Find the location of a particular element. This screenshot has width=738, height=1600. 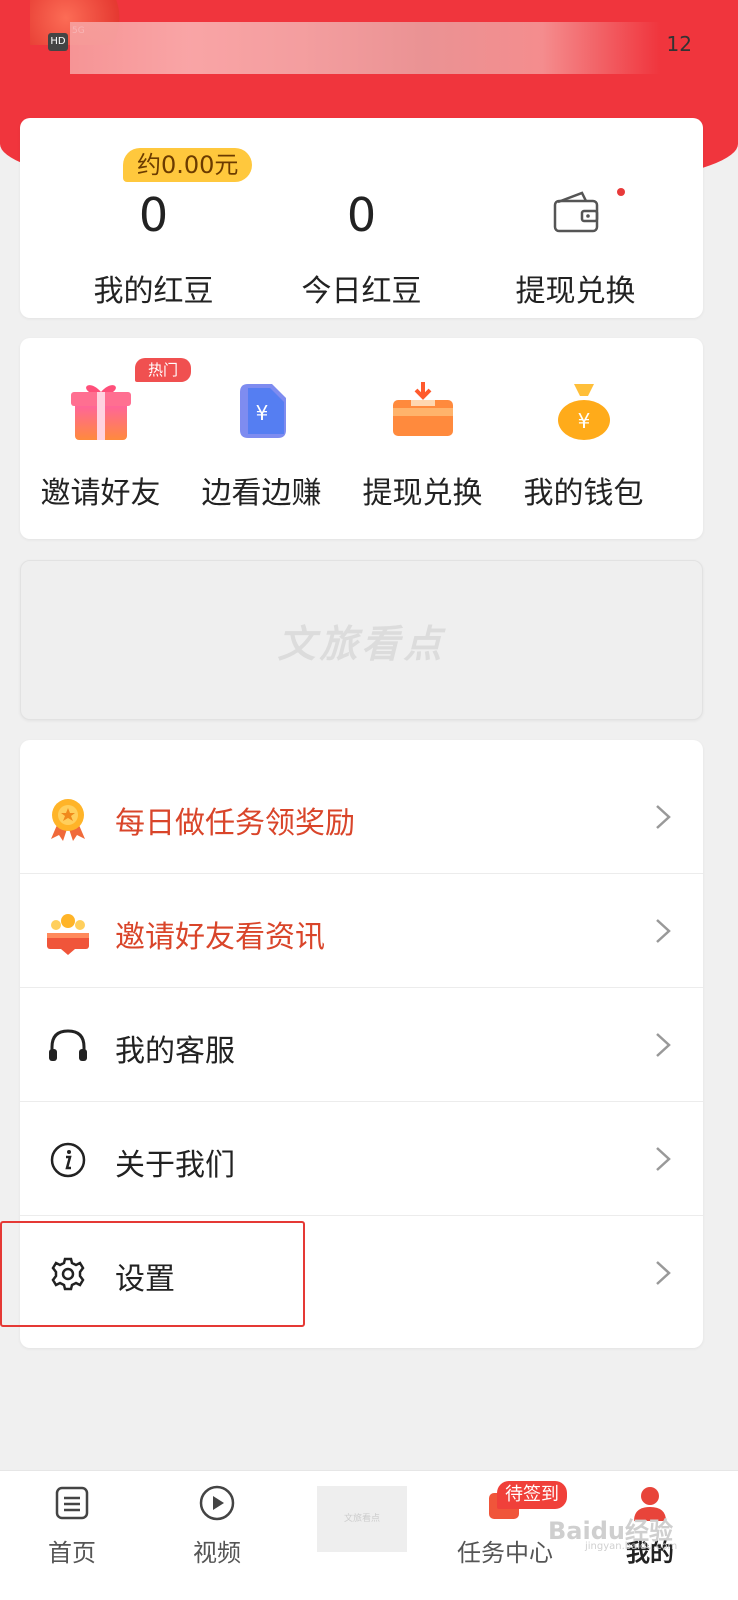

notification-dot is located at coordinates (621, 192).